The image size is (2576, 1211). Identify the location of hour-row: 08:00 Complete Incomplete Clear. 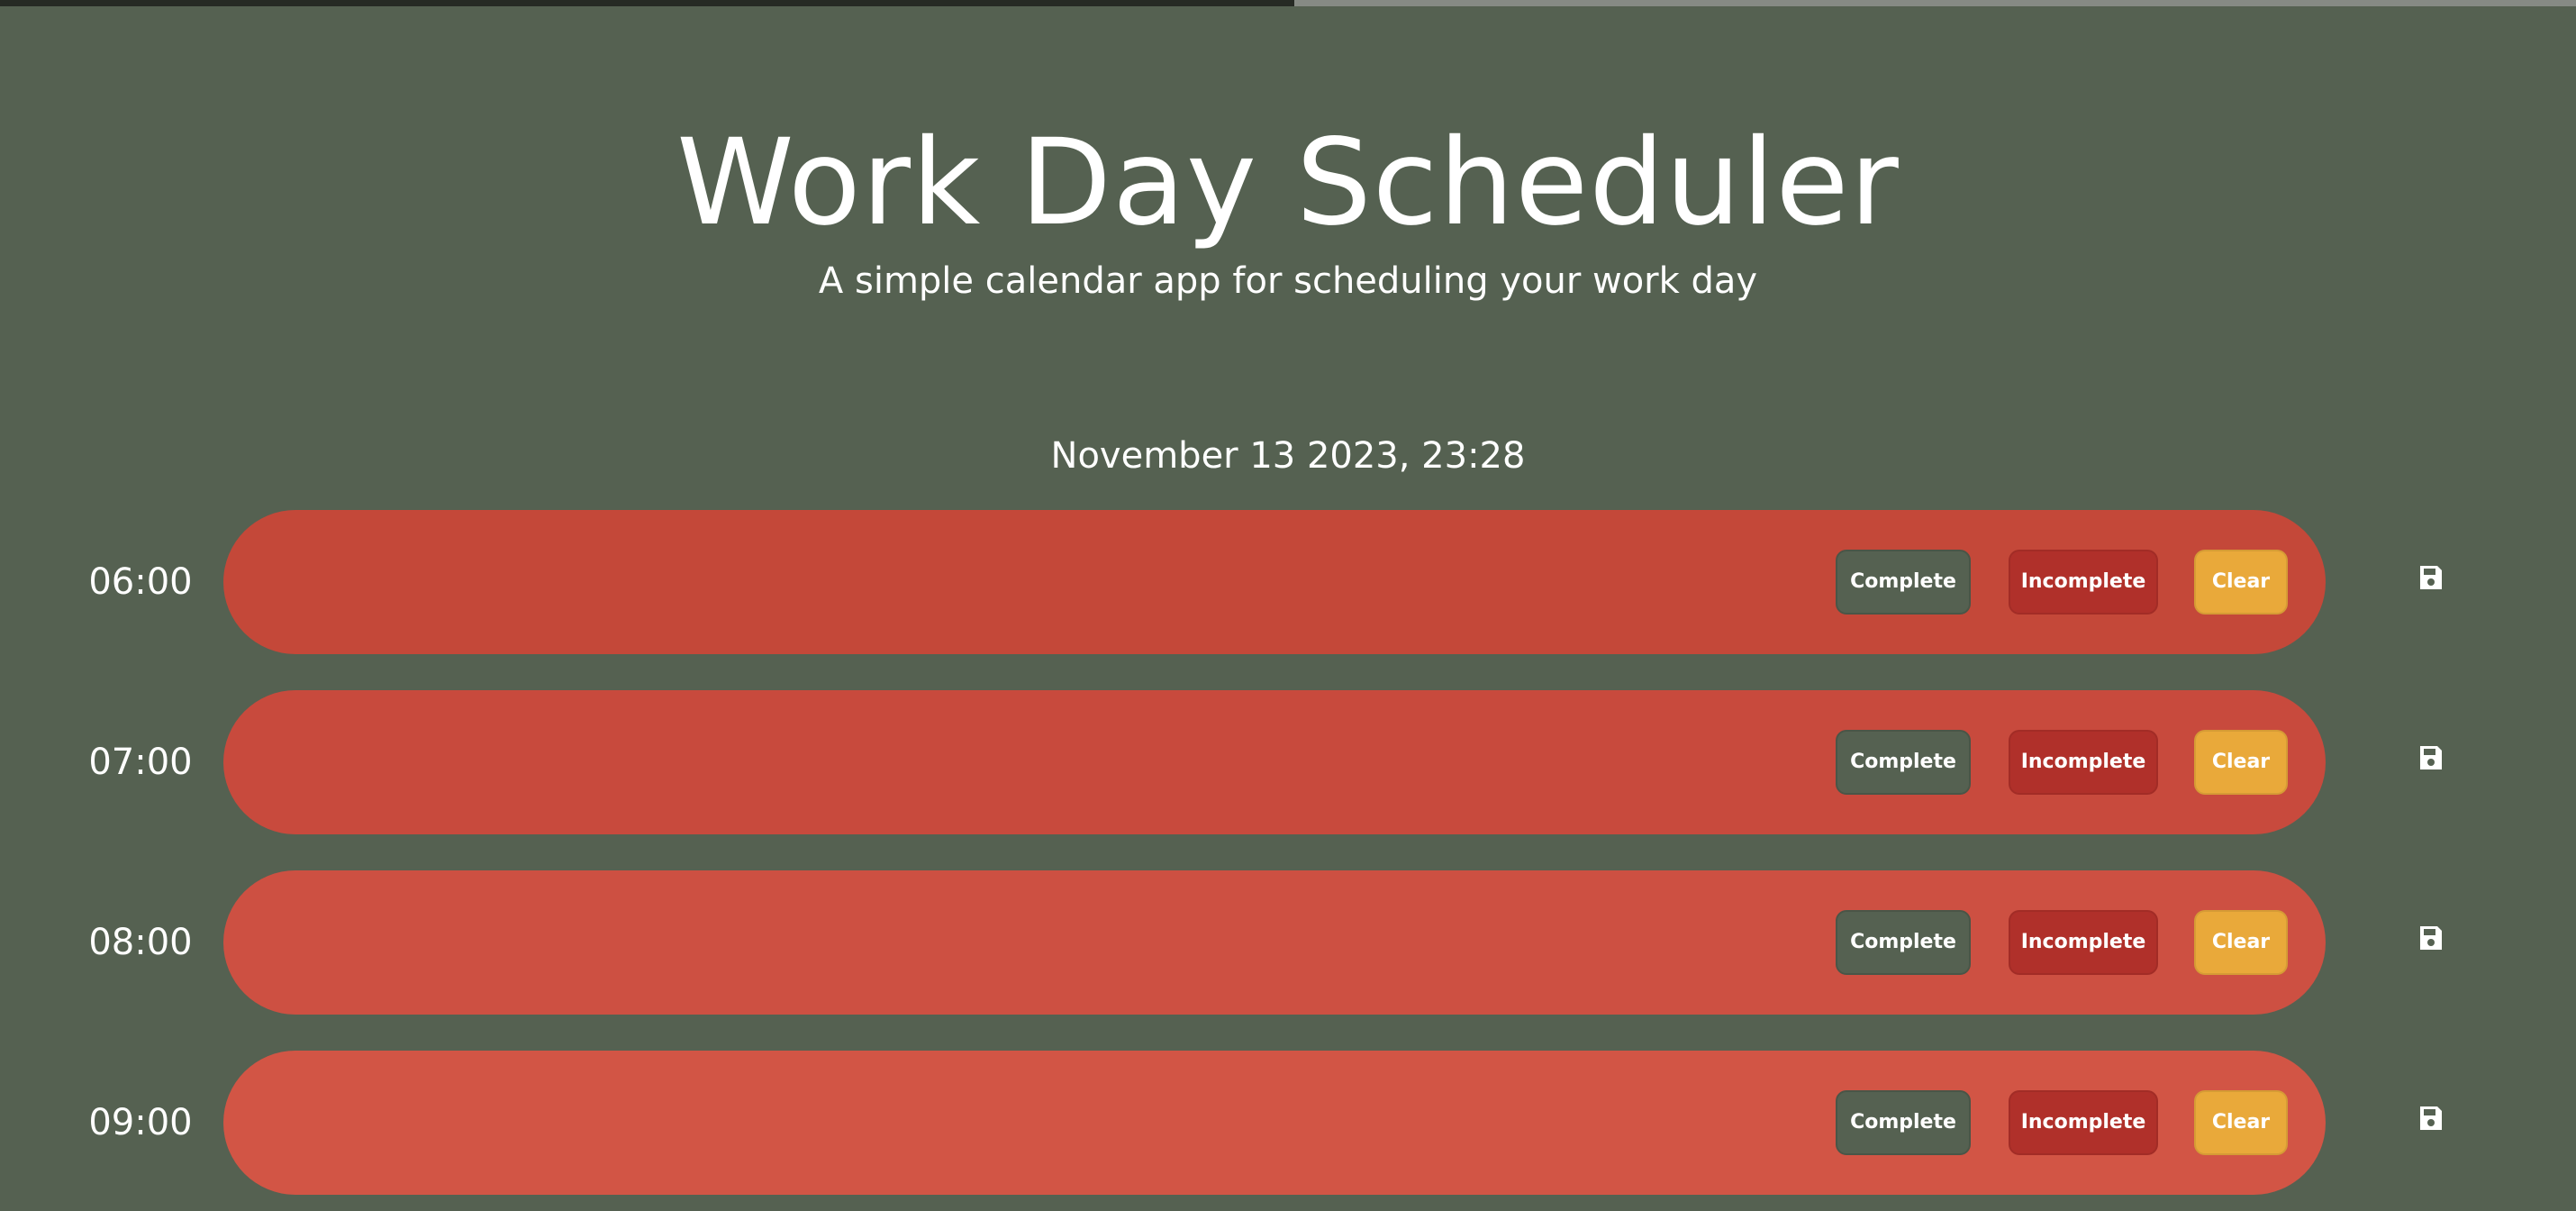
(1288, 942).